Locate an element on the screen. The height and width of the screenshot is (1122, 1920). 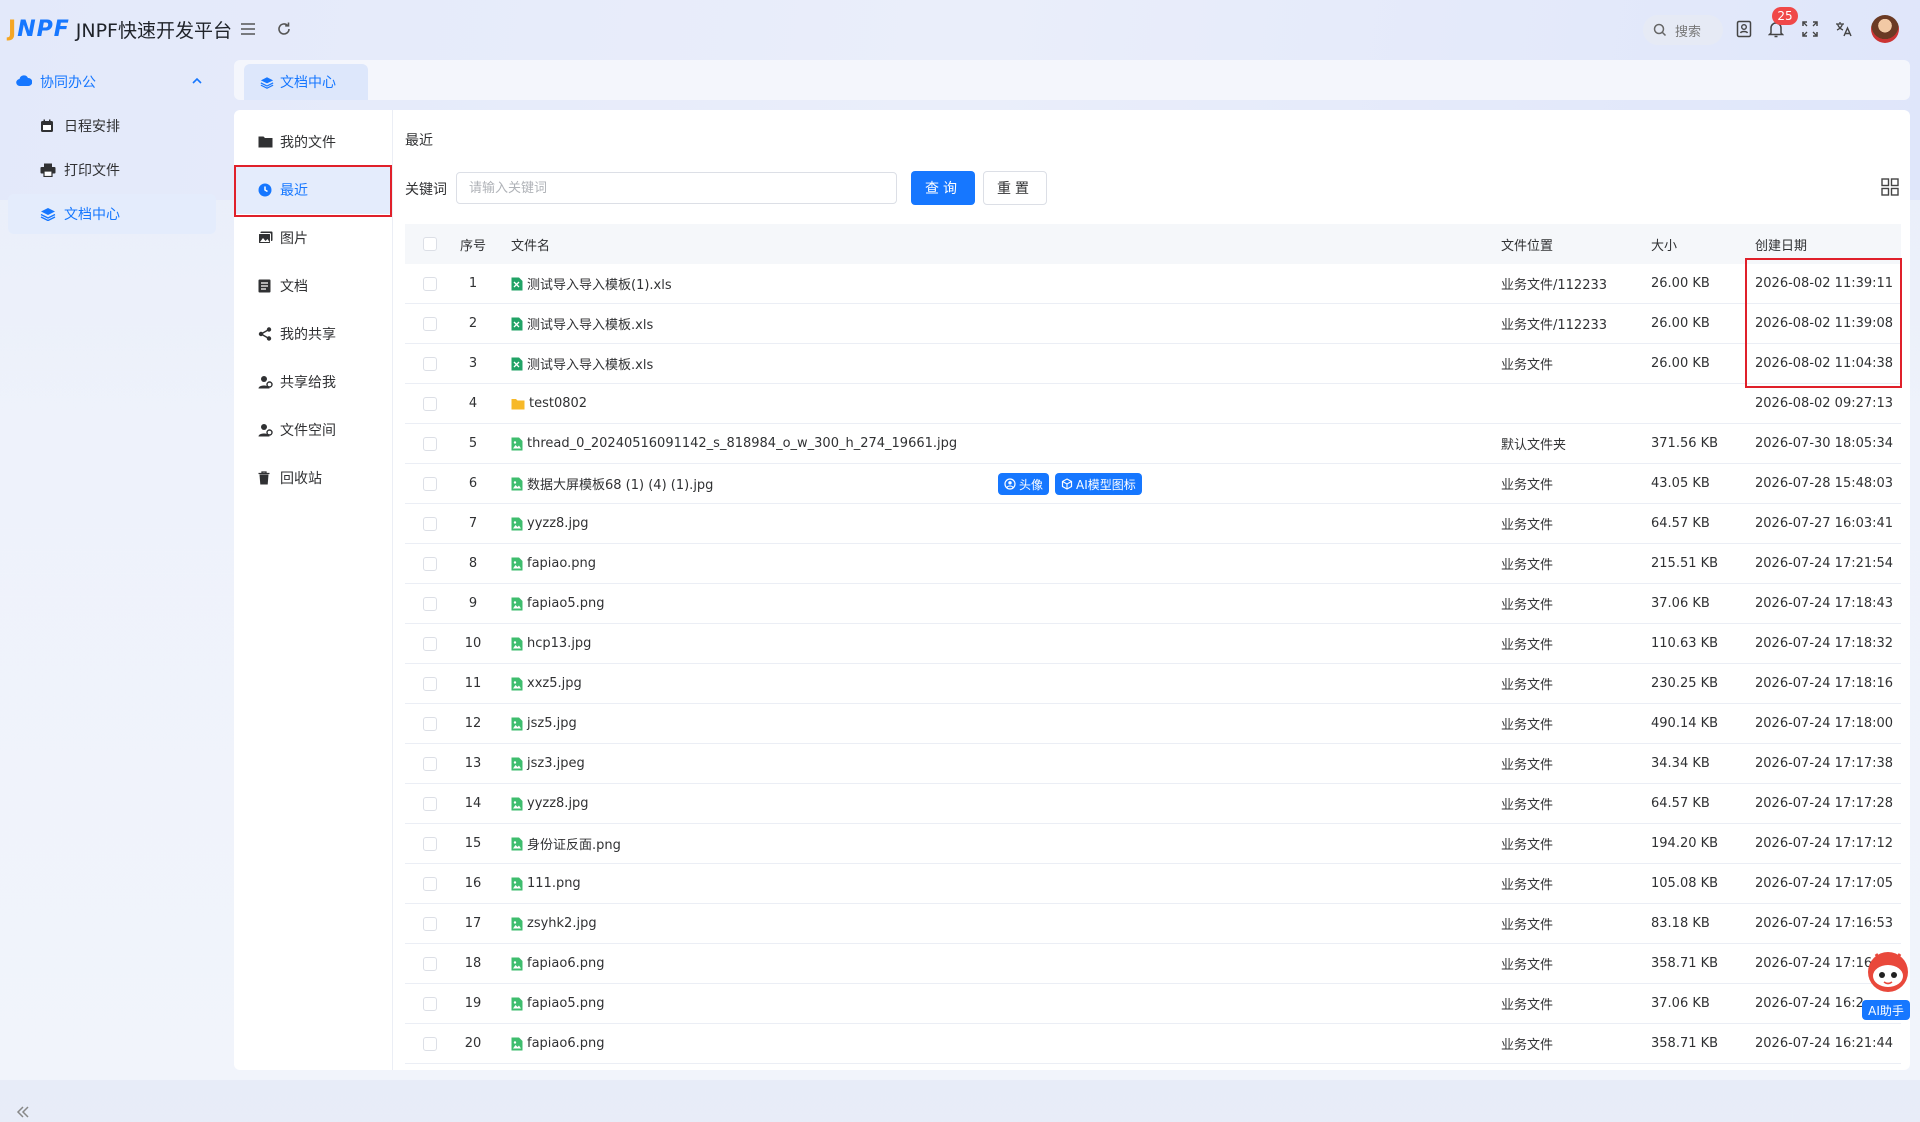
image-file-icon is located at coordinates (517, 524).